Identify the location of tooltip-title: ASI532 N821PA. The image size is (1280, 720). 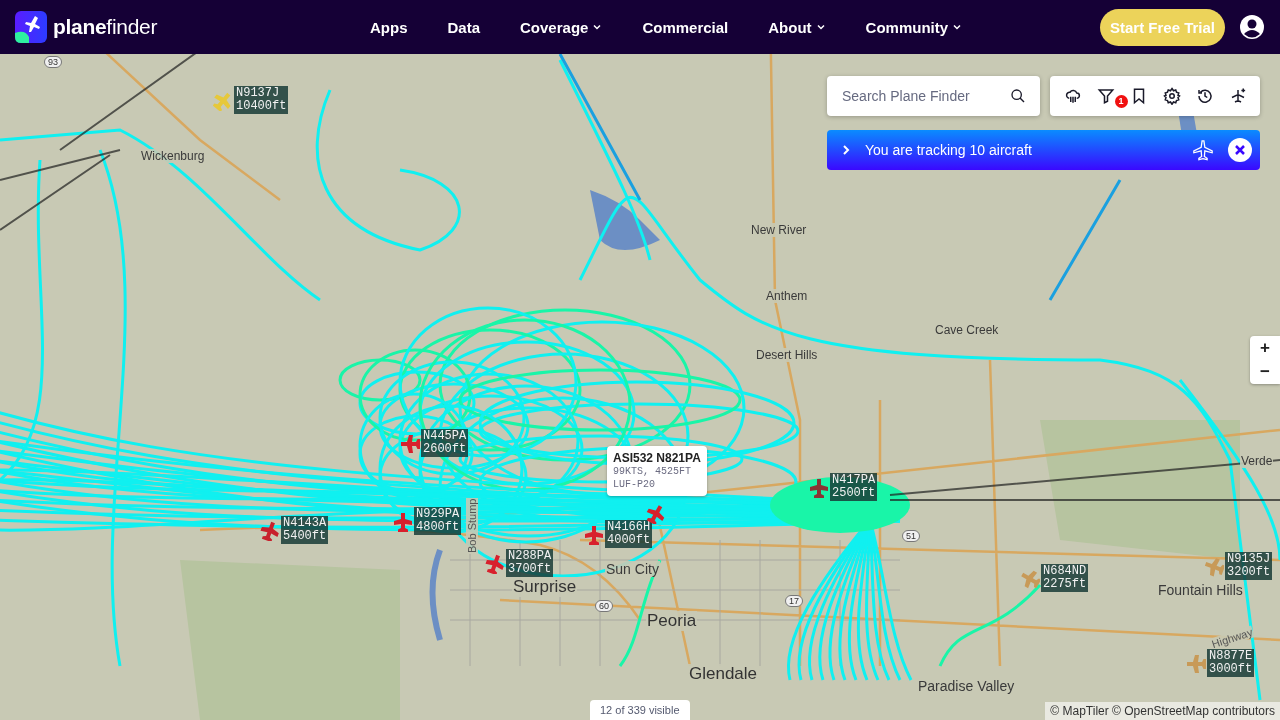
(657, 458).